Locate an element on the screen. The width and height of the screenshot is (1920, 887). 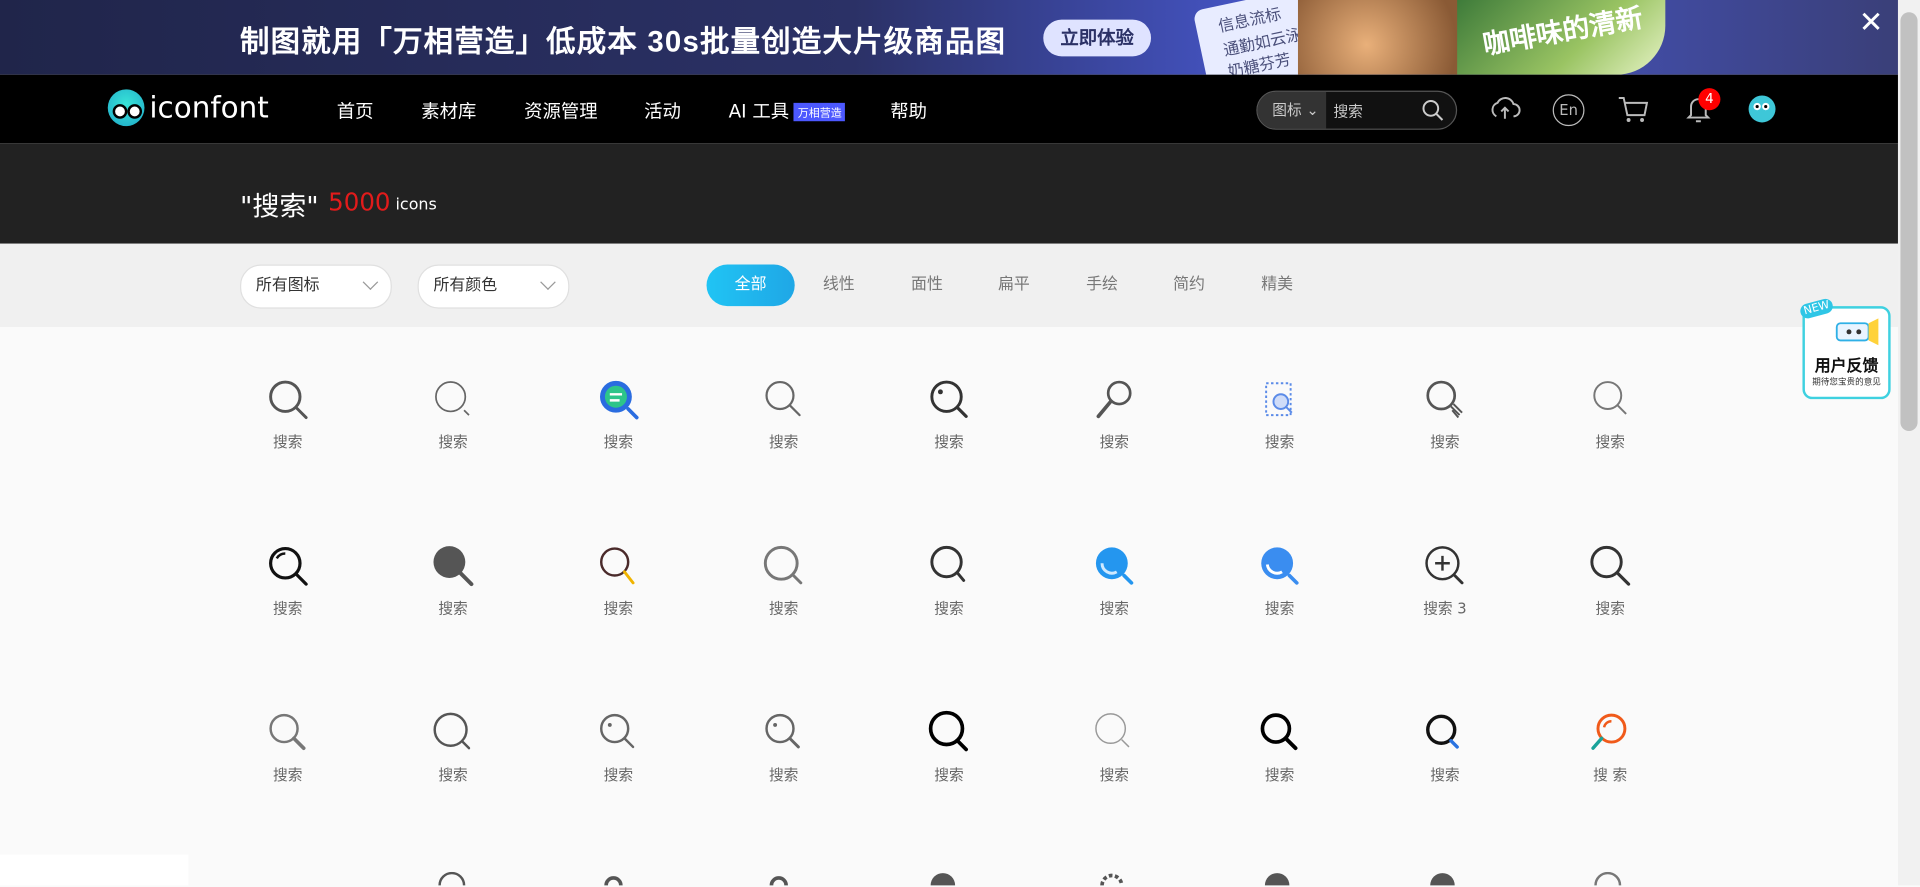
banner-cta-button: 立即体验 is located at coordinates (1097, 38).